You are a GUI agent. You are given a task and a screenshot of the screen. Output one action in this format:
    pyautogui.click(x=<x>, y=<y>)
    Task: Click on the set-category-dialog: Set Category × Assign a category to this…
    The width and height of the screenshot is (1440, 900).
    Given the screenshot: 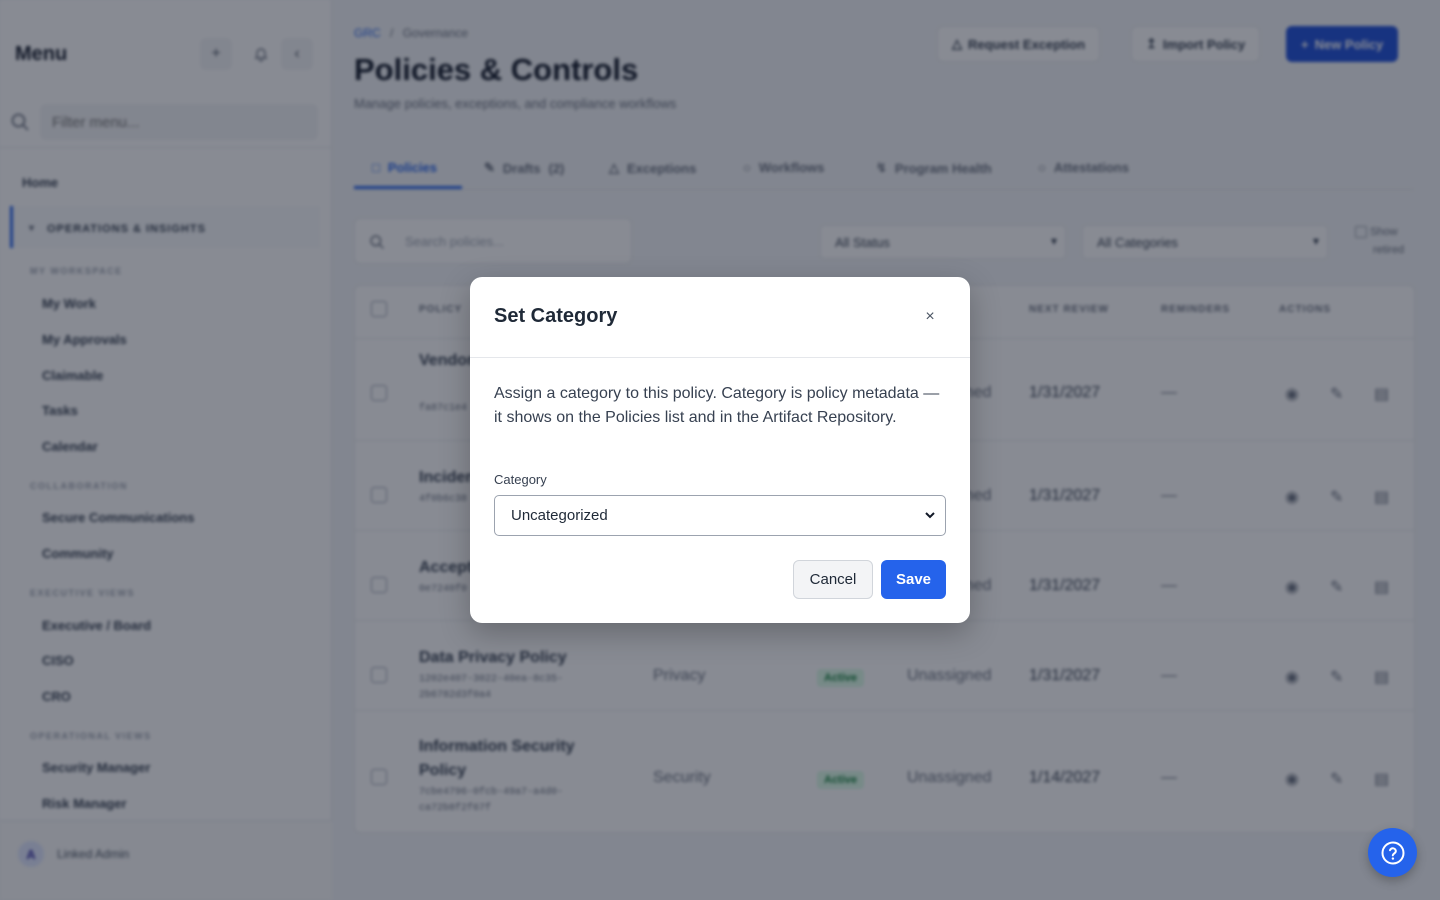 What is the action you would take?
    pyautogui.click(x=720, y=450)
    